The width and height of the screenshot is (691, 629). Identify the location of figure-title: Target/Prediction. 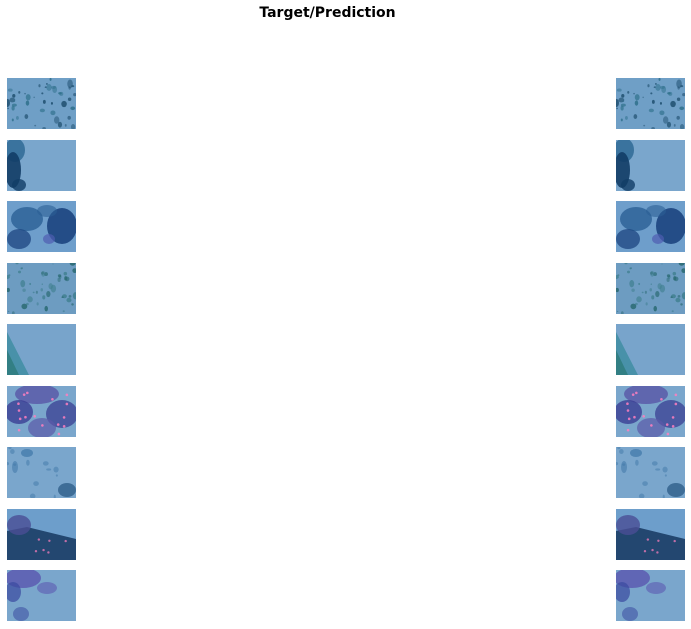
(327, 13).